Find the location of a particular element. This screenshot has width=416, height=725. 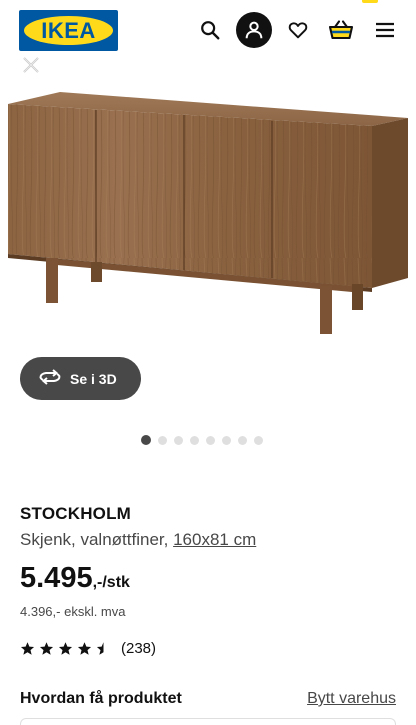

rating-stars is located at coordinates (65, 648).